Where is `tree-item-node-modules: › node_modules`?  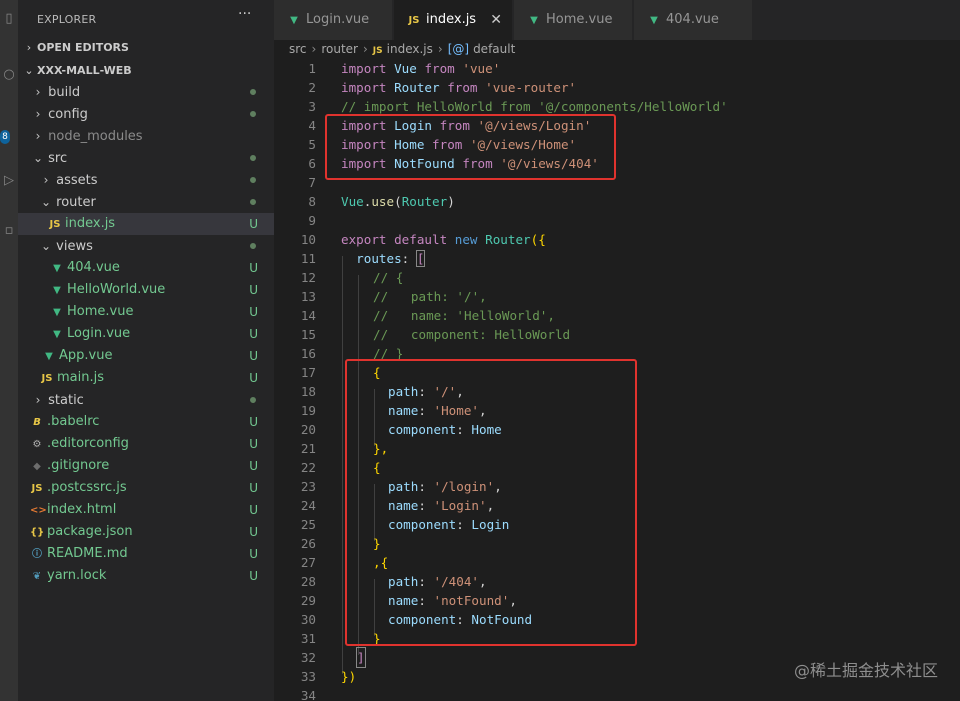
tree-item-node-modules: › node_modules is located at coordinates (146, 136).